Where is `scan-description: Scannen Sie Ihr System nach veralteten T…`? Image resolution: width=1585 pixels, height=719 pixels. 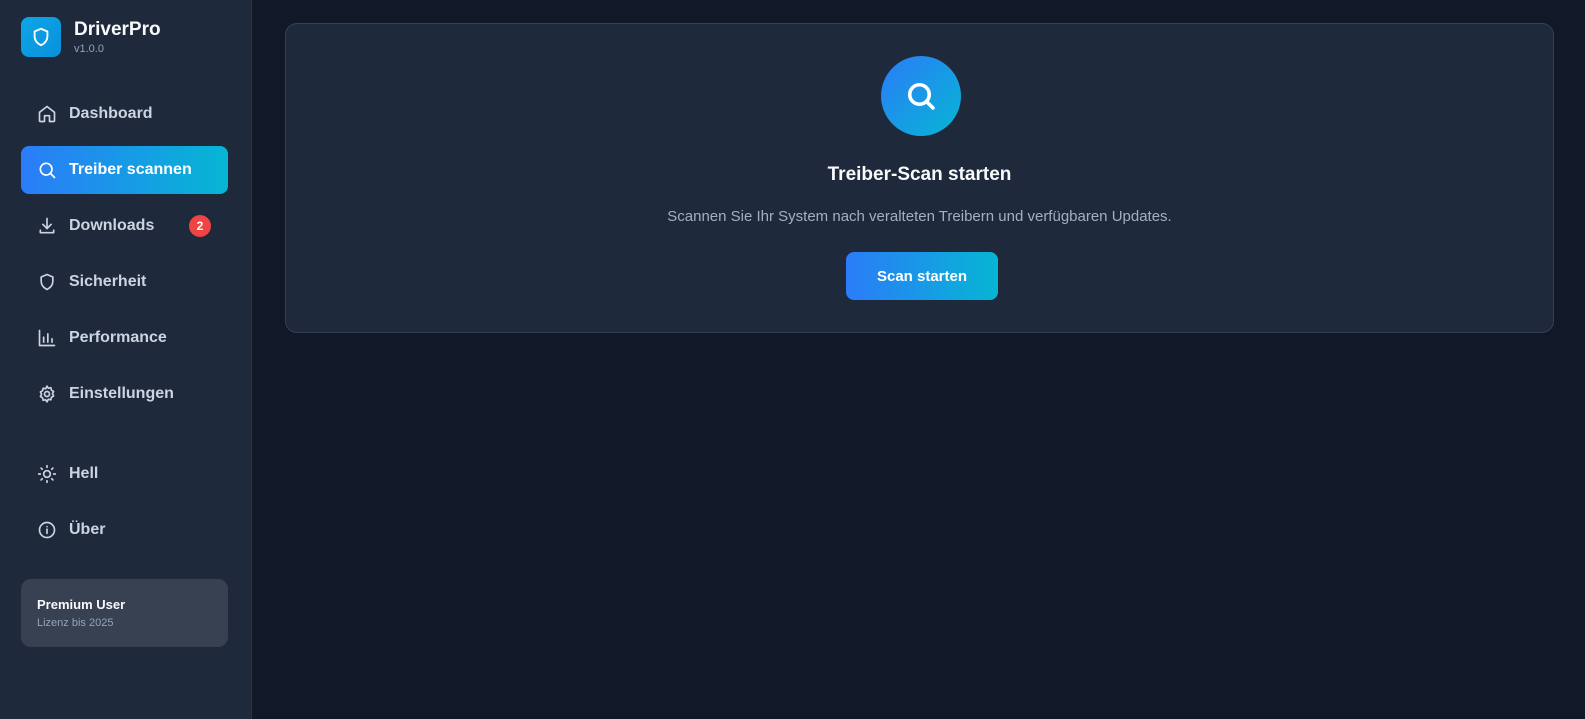
scan-description: Scannen Sie Ihr System nach veralteten T… is located at coordinates (919, 216).